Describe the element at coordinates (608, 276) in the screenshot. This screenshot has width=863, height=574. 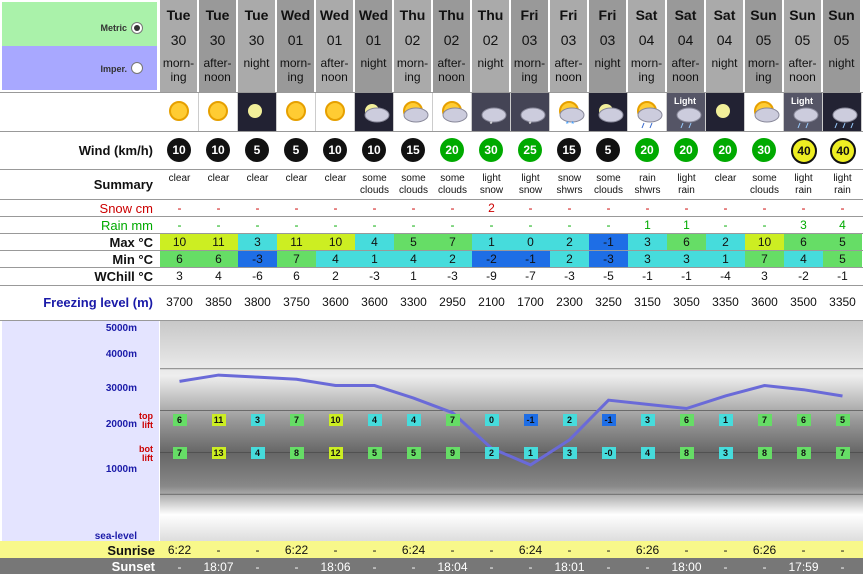
I see `wchill-cell: -5` at that location.